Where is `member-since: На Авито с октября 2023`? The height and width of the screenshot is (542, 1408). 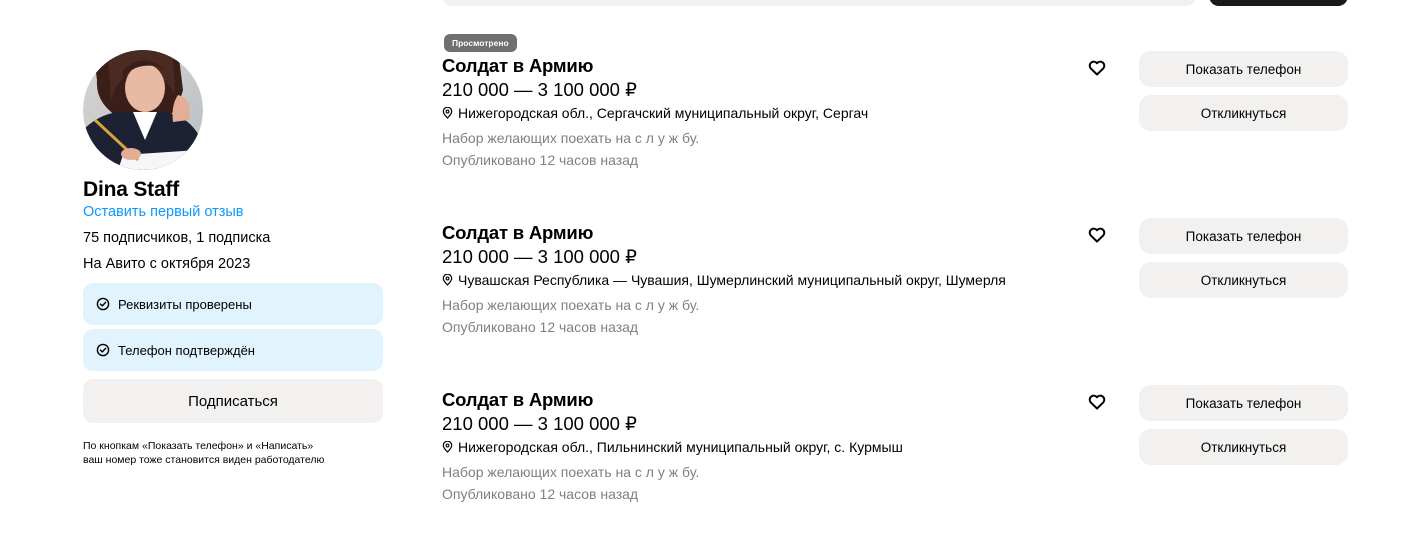
member-since: На Авито с октября 2023 is located at coordinates (167, 264).